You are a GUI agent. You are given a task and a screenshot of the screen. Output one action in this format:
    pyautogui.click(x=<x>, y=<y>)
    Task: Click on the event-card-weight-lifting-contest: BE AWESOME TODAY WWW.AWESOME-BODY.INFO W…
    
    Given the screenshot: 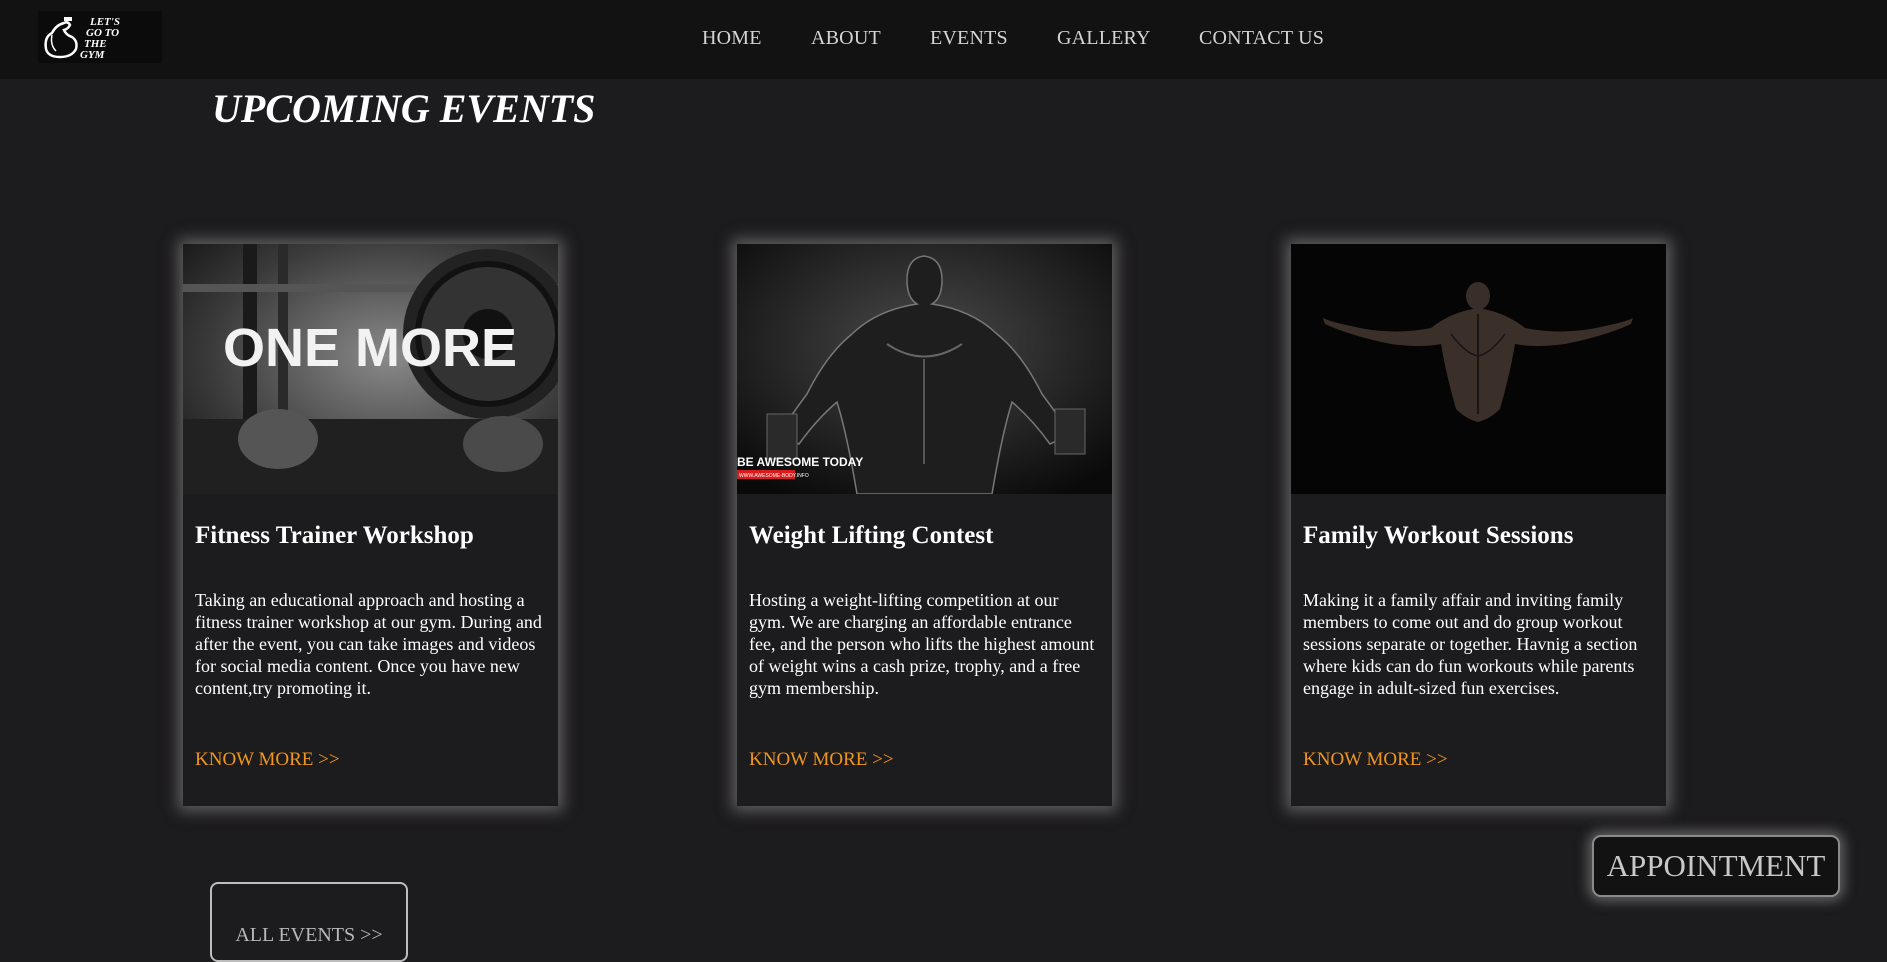 What is the action you would take?
    pyautogui.click(x=924, y=525)
    